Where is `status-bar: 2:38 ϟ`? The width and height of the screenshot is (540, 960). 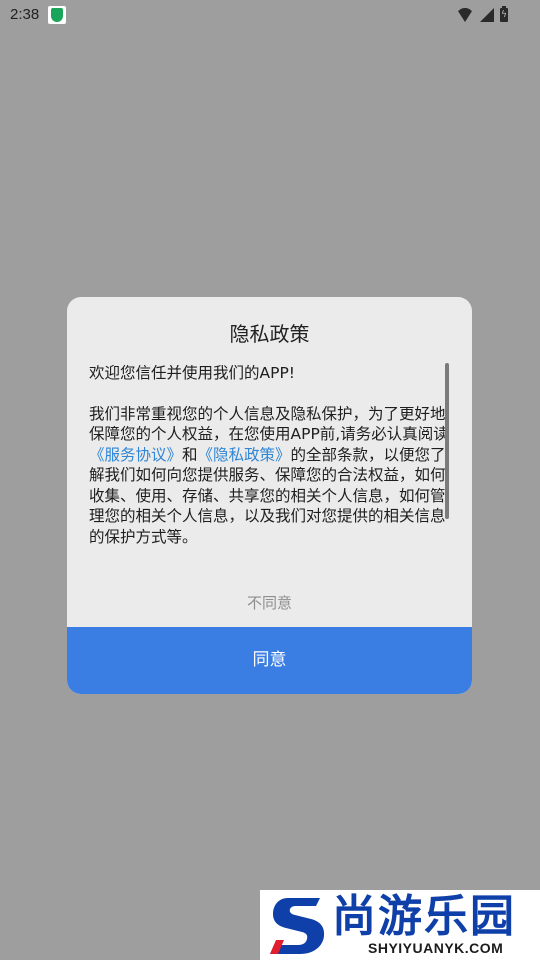 status-bar: 2:38 ϟ is located at coordinates (270, 15).